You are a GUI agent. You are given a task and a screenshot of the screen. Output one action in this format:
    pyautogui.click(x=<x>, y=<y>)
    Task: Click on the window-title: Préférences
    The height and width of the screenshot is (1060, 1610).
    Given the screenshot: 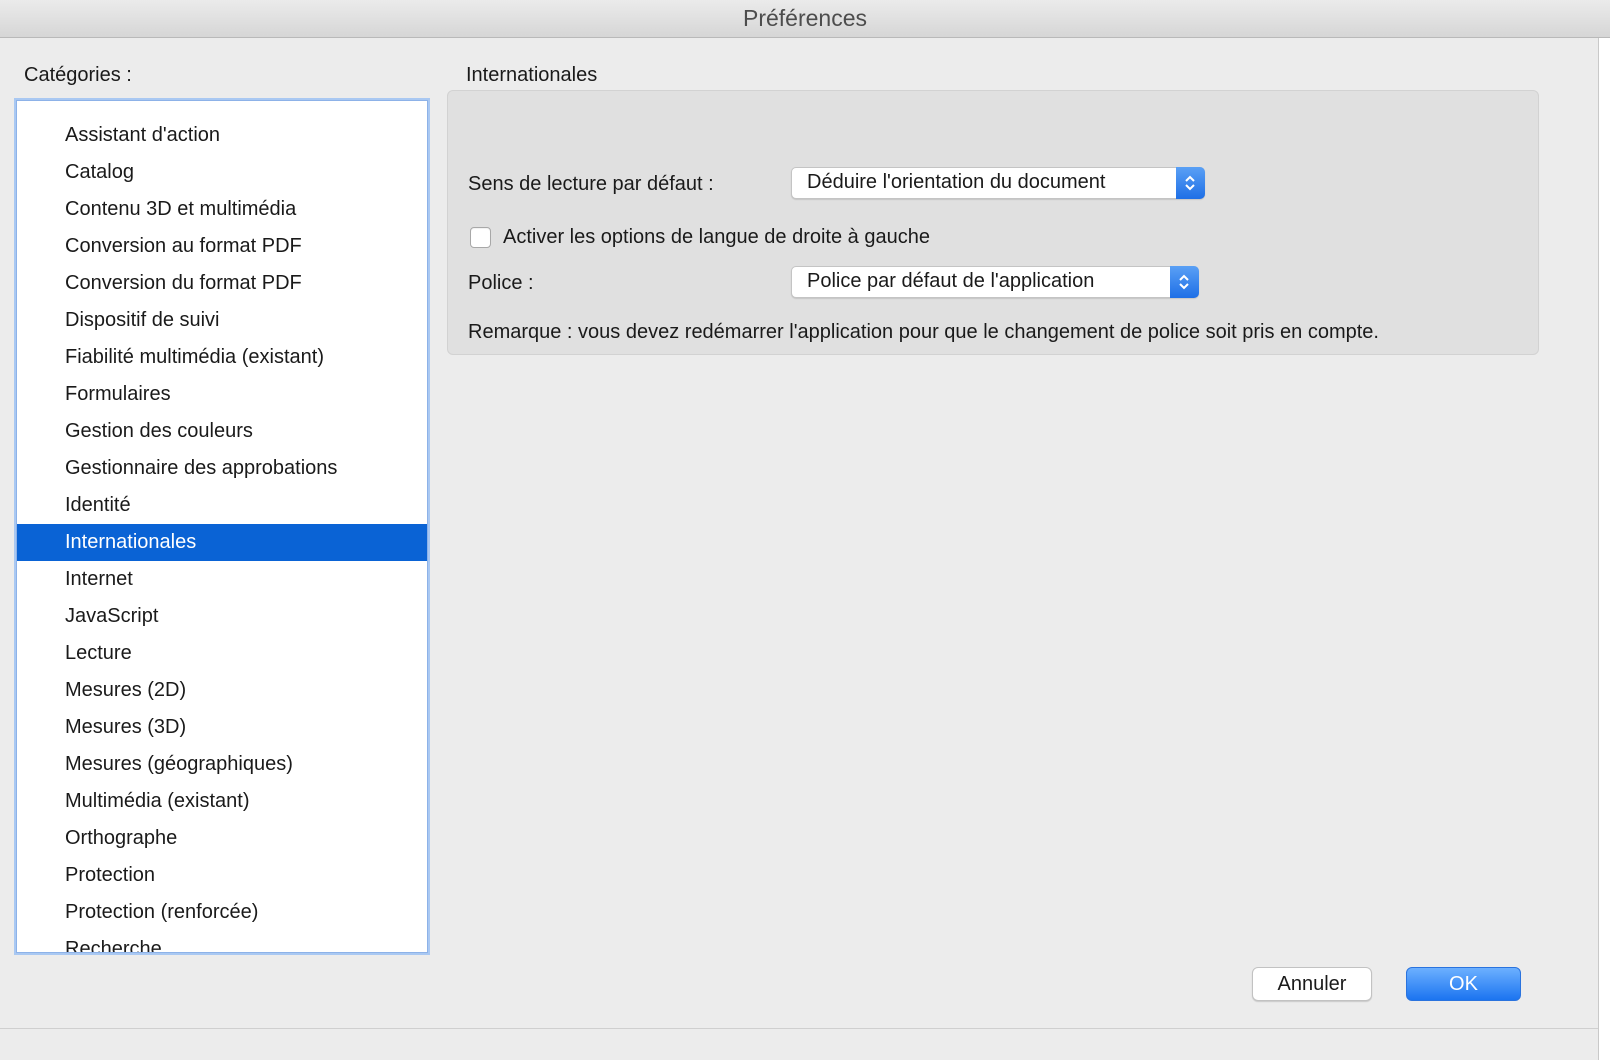 What is the action you would take?
    pyautogui.click(x=804, y=18)
    